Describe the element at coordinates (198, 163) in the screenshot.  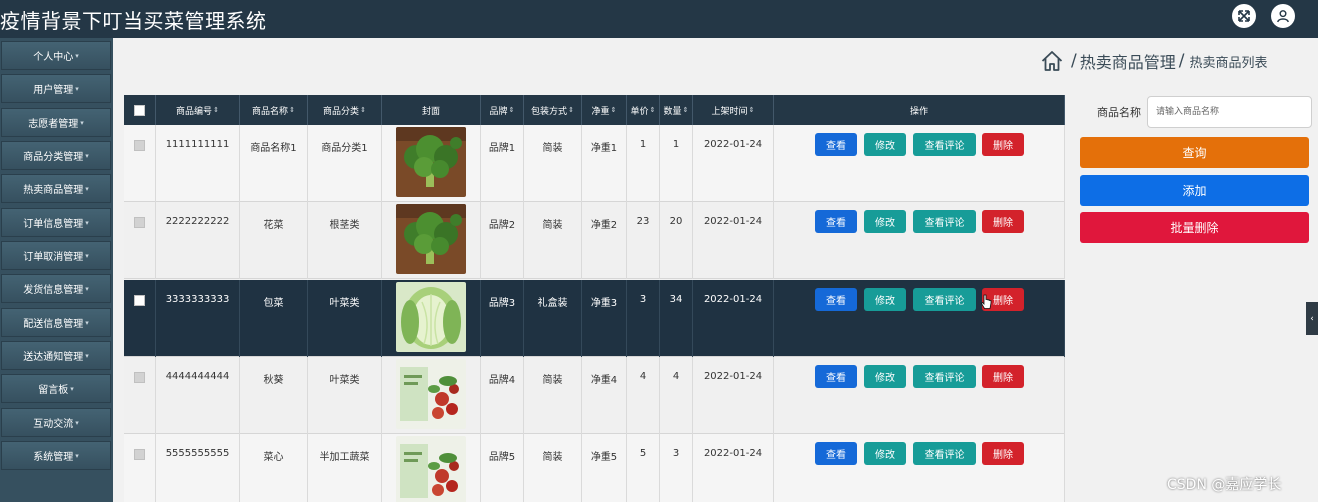
I see `cell-id: 1111111111` at that location.